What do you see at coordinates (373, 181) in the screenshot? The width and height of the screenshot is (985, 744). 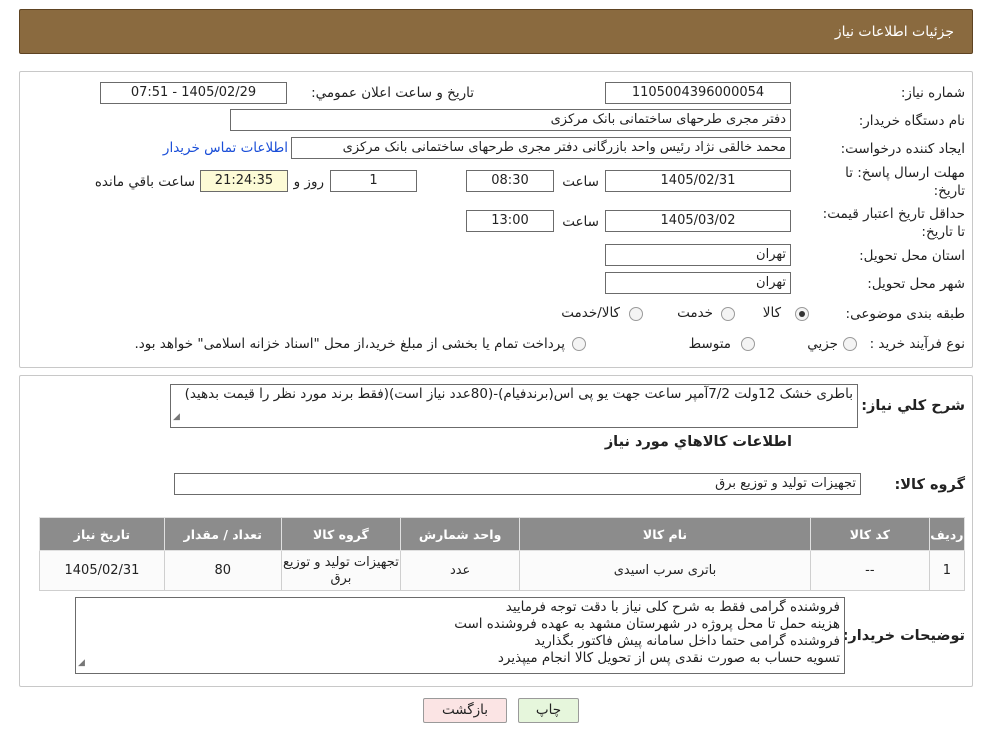 I see `days-remaining-field: 1` at bounding box center [373, 181].